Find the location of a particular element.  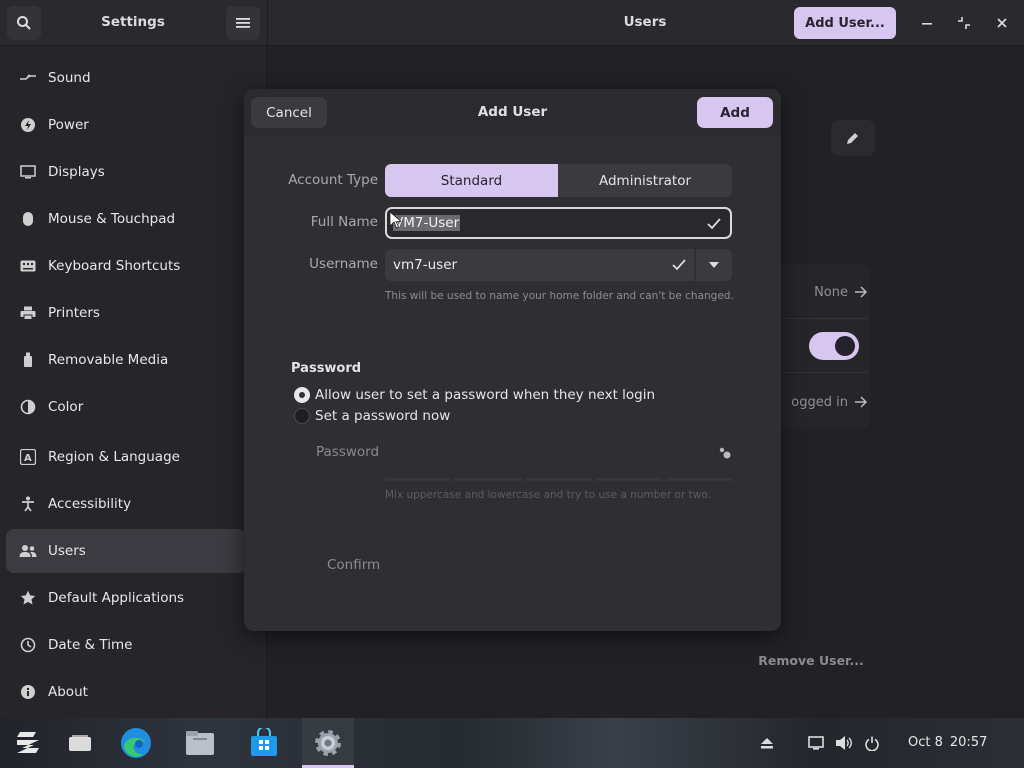

software-store-icon is located at coordinates (264, 742).